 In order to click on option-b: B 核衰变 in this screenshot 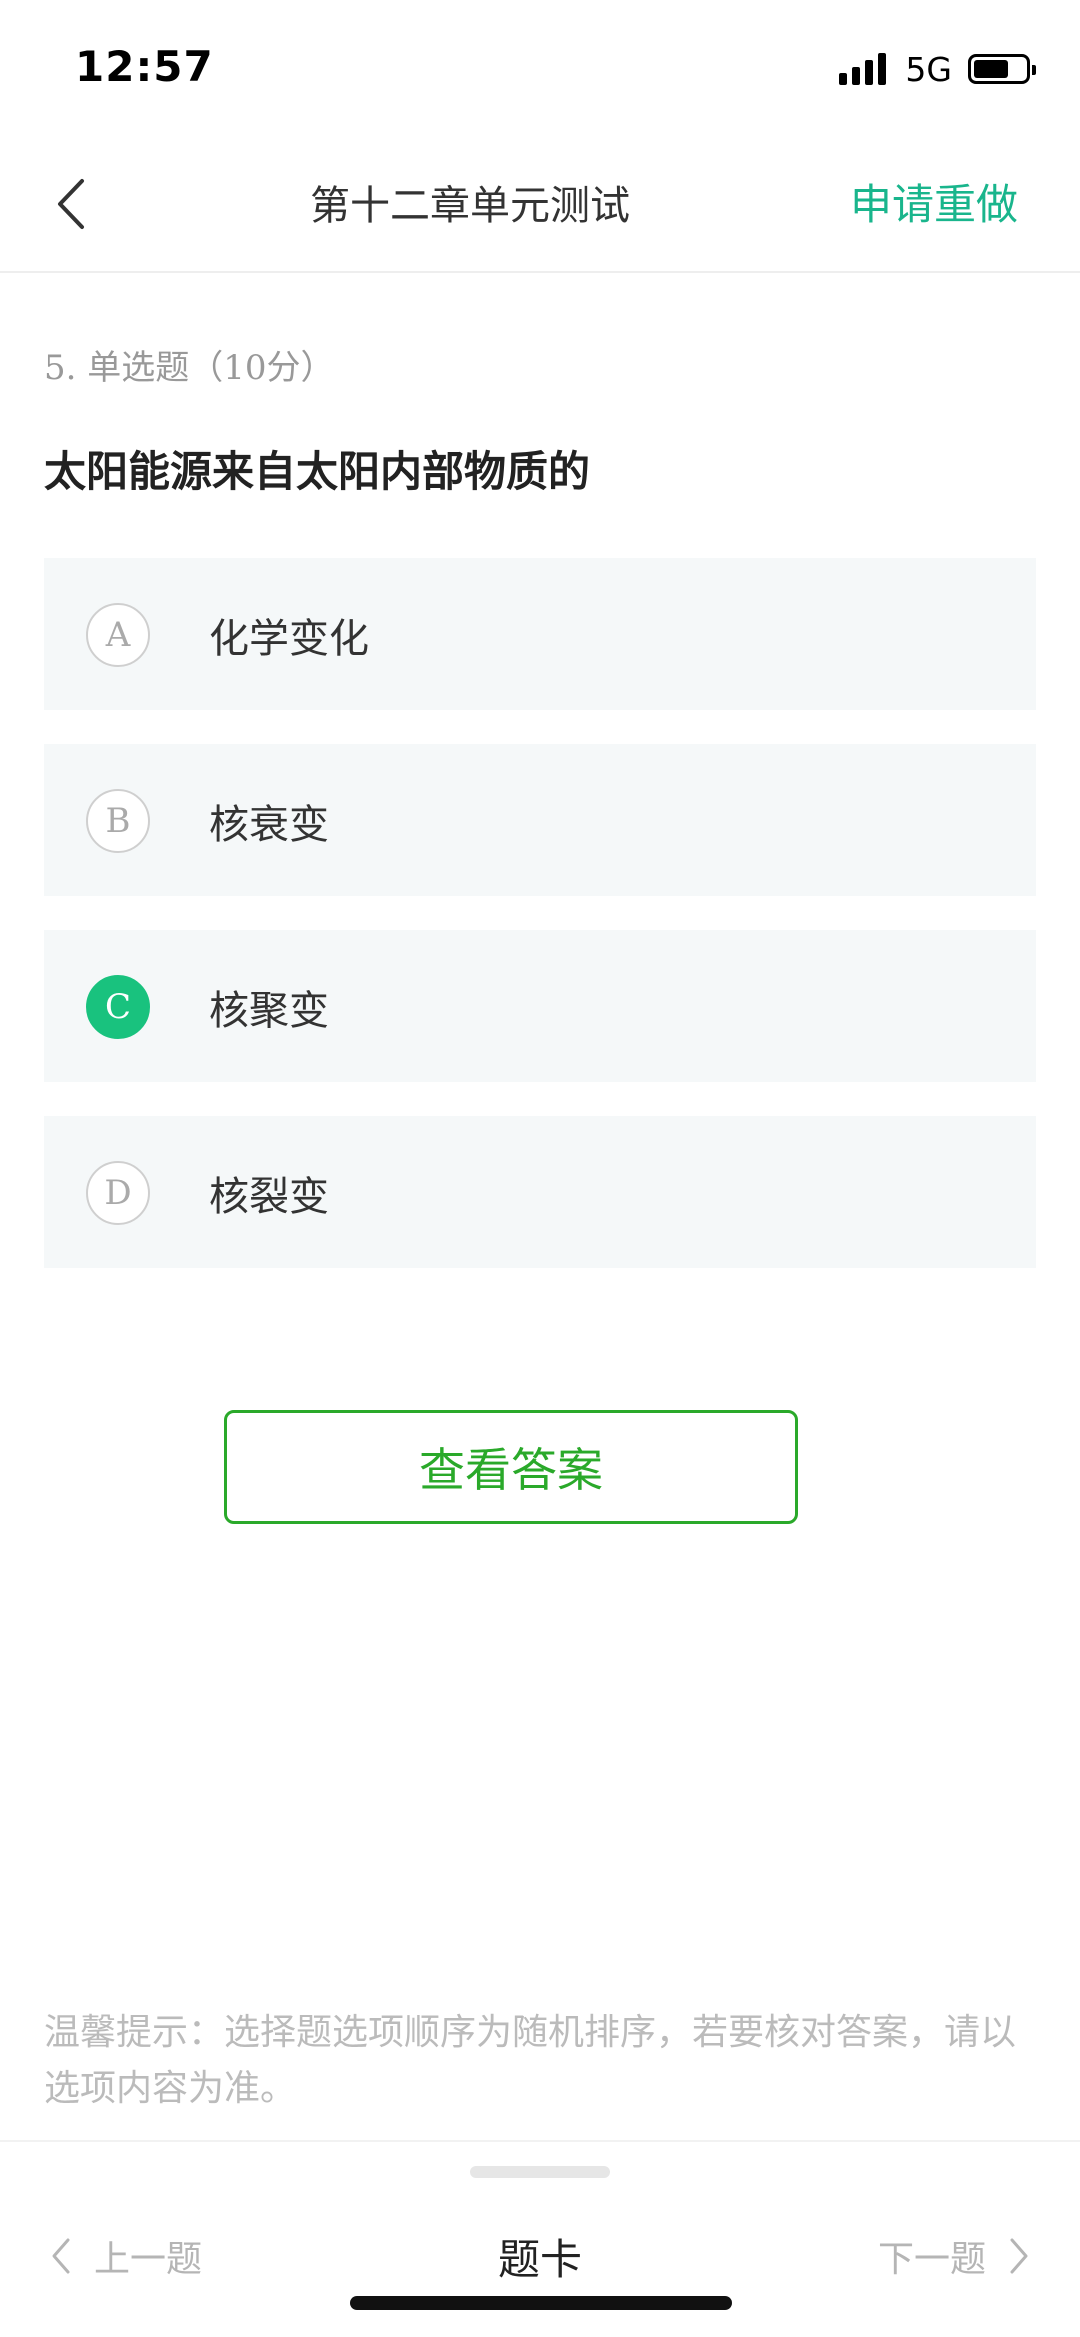, I will do `click(540, 820)`.